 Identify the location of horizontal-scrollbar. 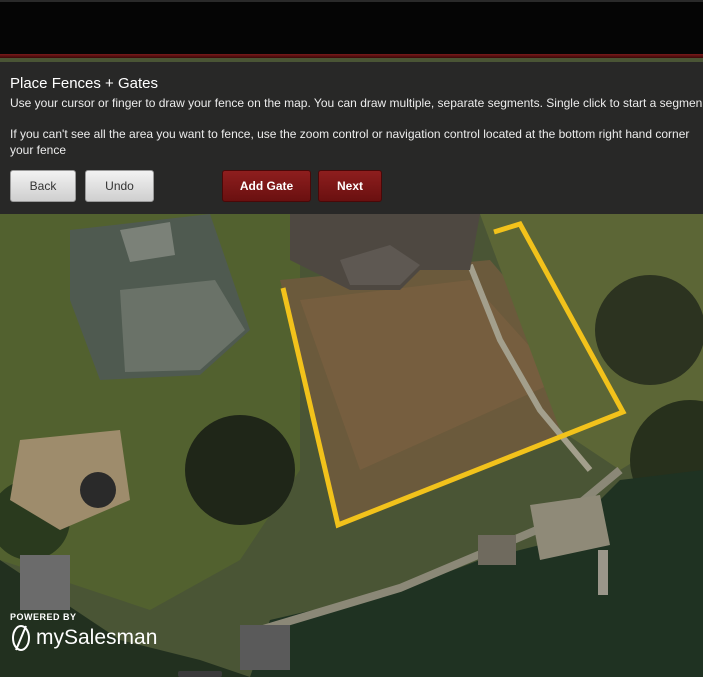
(200, 674).